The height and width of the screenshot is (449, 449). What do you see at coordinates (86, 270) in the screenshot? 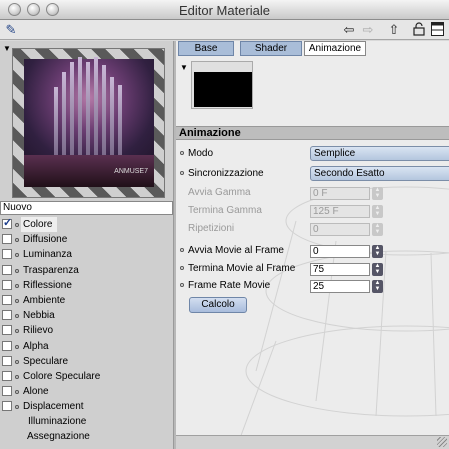
I see `channel-item: Trasparenza` at bounding box center [86, 270].